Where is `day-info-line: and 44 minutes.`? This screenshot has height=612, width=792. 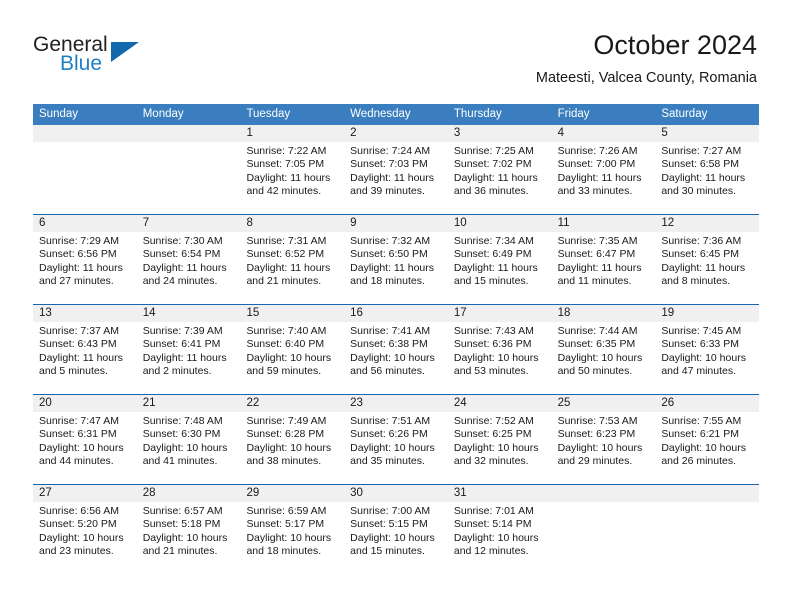 day-info-line: and 44 minutes. is located at coordinates (76, 461).